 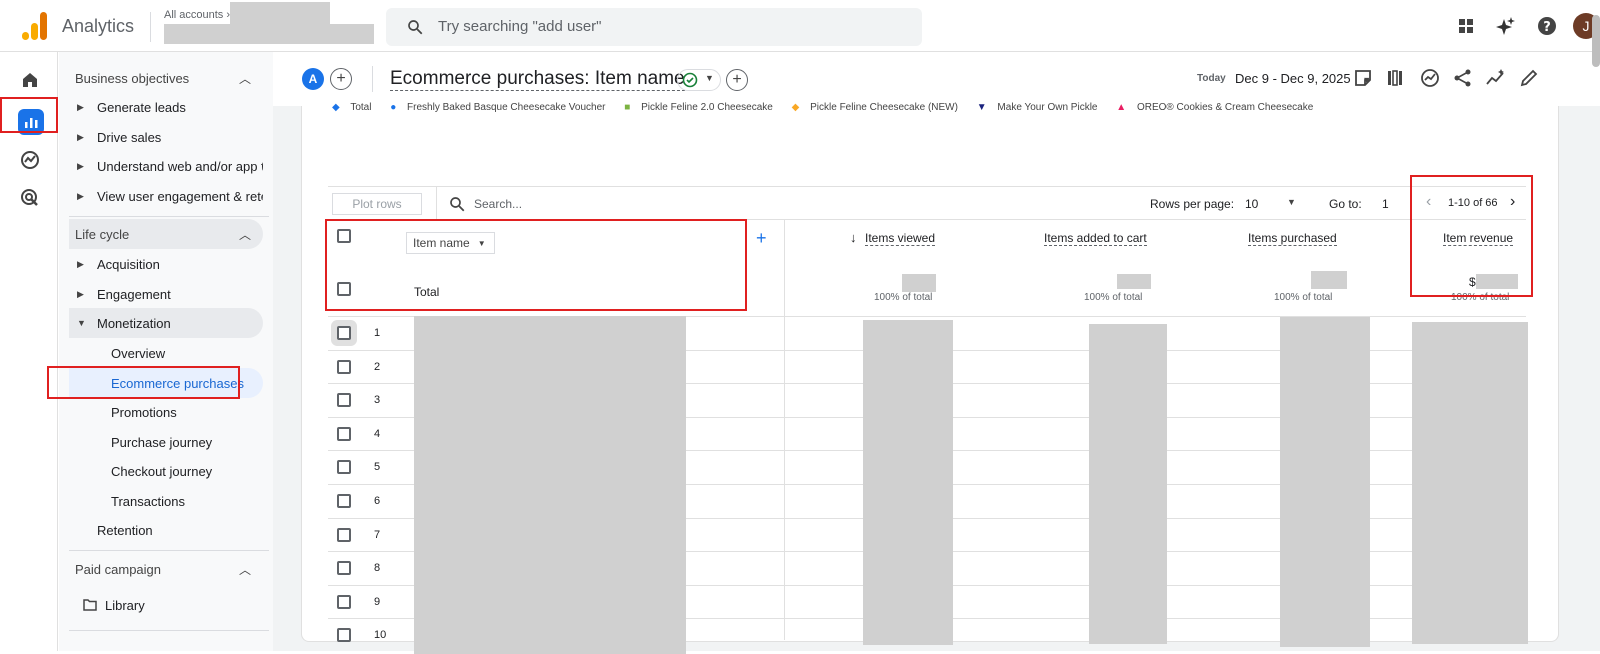 I want to click on sidebar-item-label: Engagement, so click(x=134, y=294).